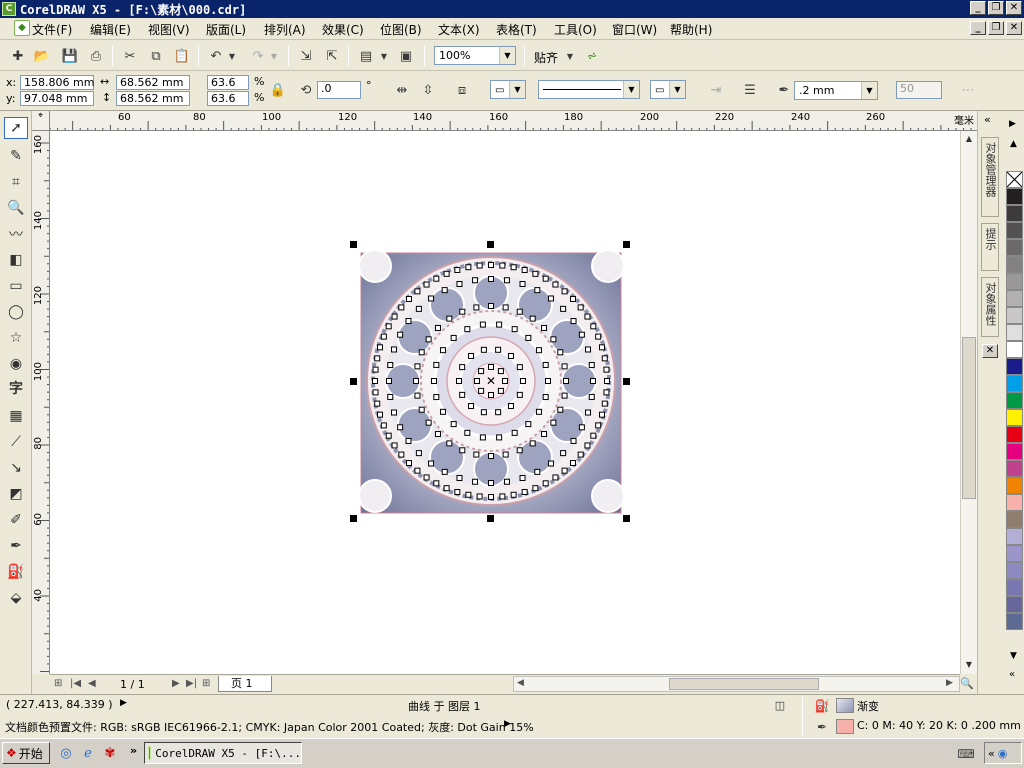 The image size is (1024, 768). What do you see at coordinates (216, 56) in the screenshot?
I see `undo-icon: ↶` at bounding box center [216, 56].